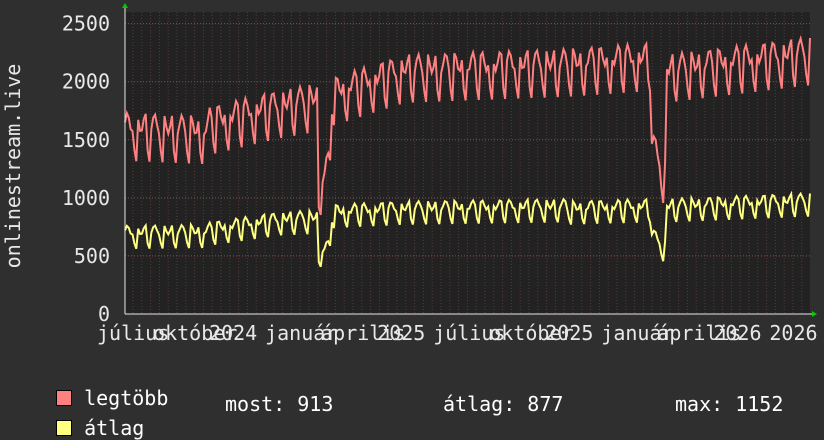 Image resolution: width=824 pixels, height=440 pixels. Describe the element at coordinates (86, 140) in the screenshot. I see `y-tick-label: 1500` at that location.